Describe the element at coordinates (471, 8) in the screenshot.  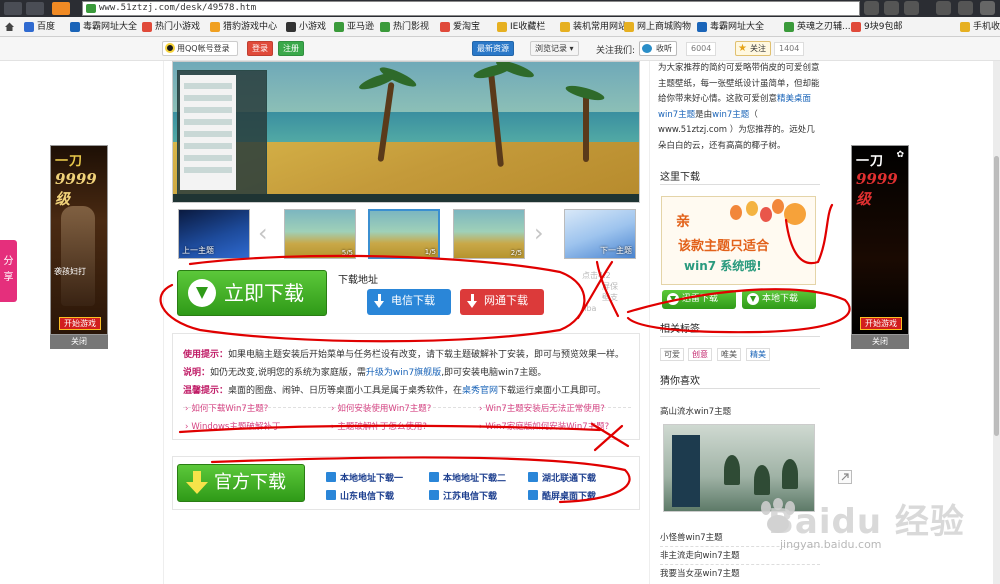
I see `url-input: www.51ztzj.com/desk/49578.htm` at that location.